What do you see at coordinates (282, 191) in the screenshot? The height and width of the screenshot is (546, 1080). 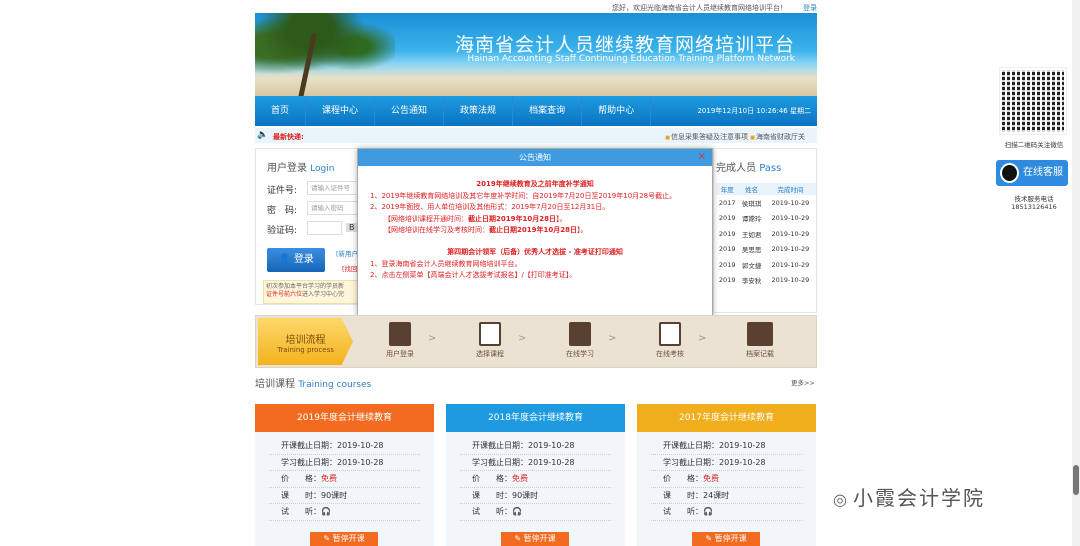 I see `id-label: 证件号:` at bounding box center [282, 191].